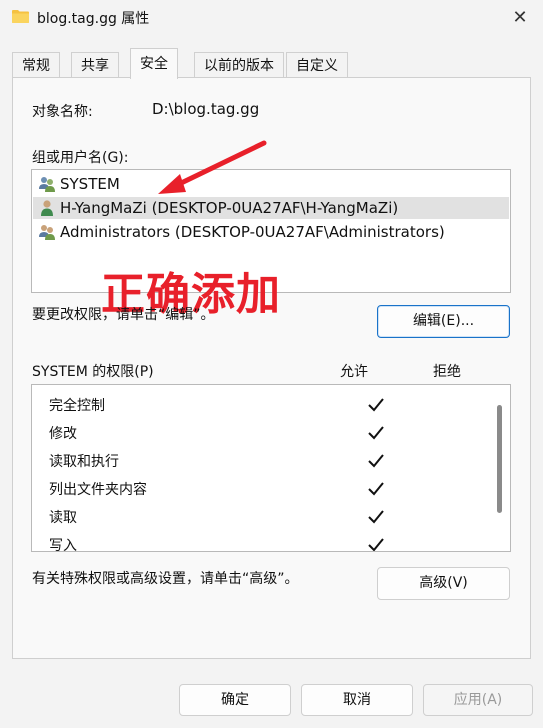 The height and width of the screenshot is (728, 543). I want to click on permission-label: 列出文件夹内容, so click(98, 490).